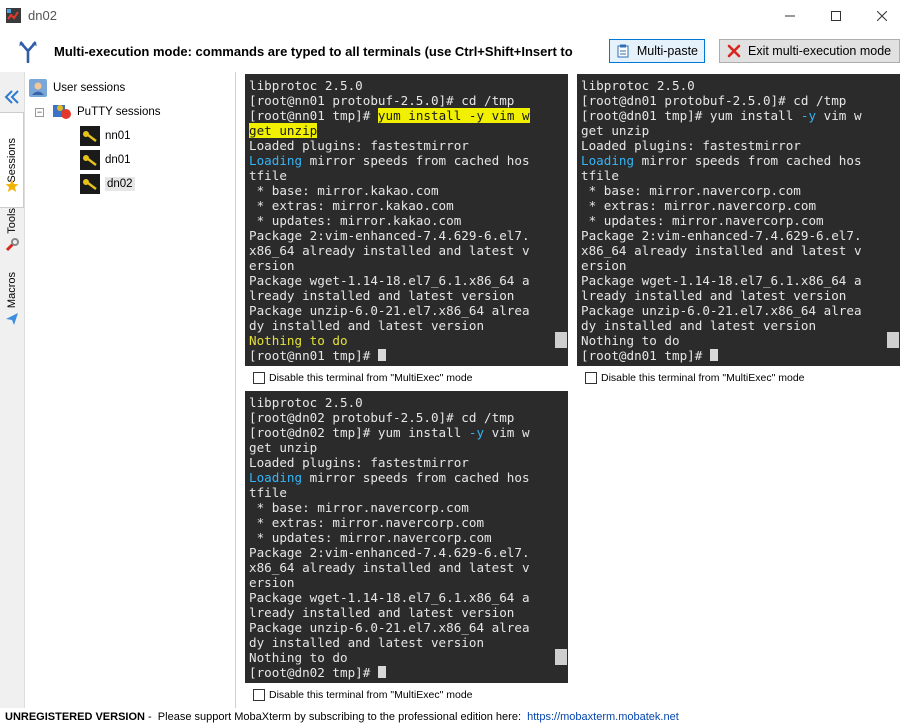  What do you see at coordinates (106, 112) in the screenshot?
I see `tree-item-putty-sessions: PuTTY sessions` at bounding box center [106, 112].